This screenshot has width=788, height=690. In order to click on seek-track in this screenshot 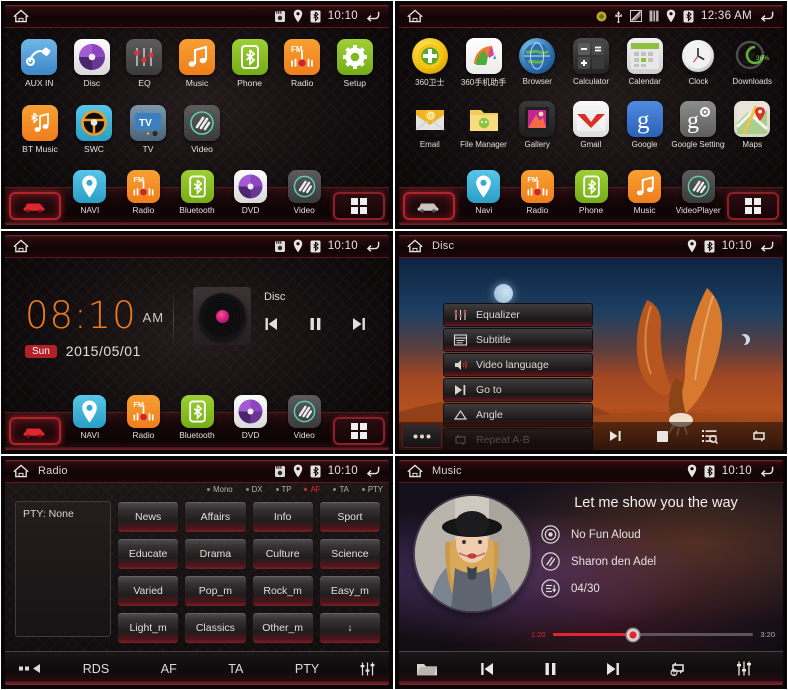, I will do `click(653, 634)`.